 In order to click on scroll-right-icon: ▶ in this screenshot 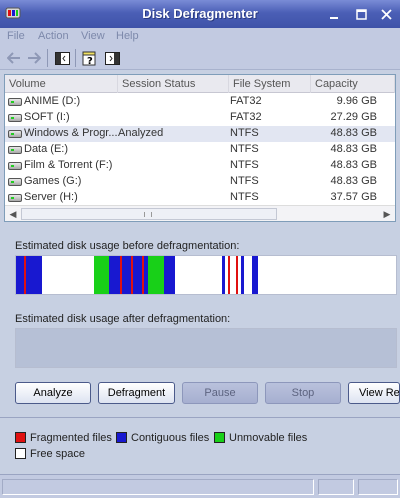, I will do `click(387, 214)`.